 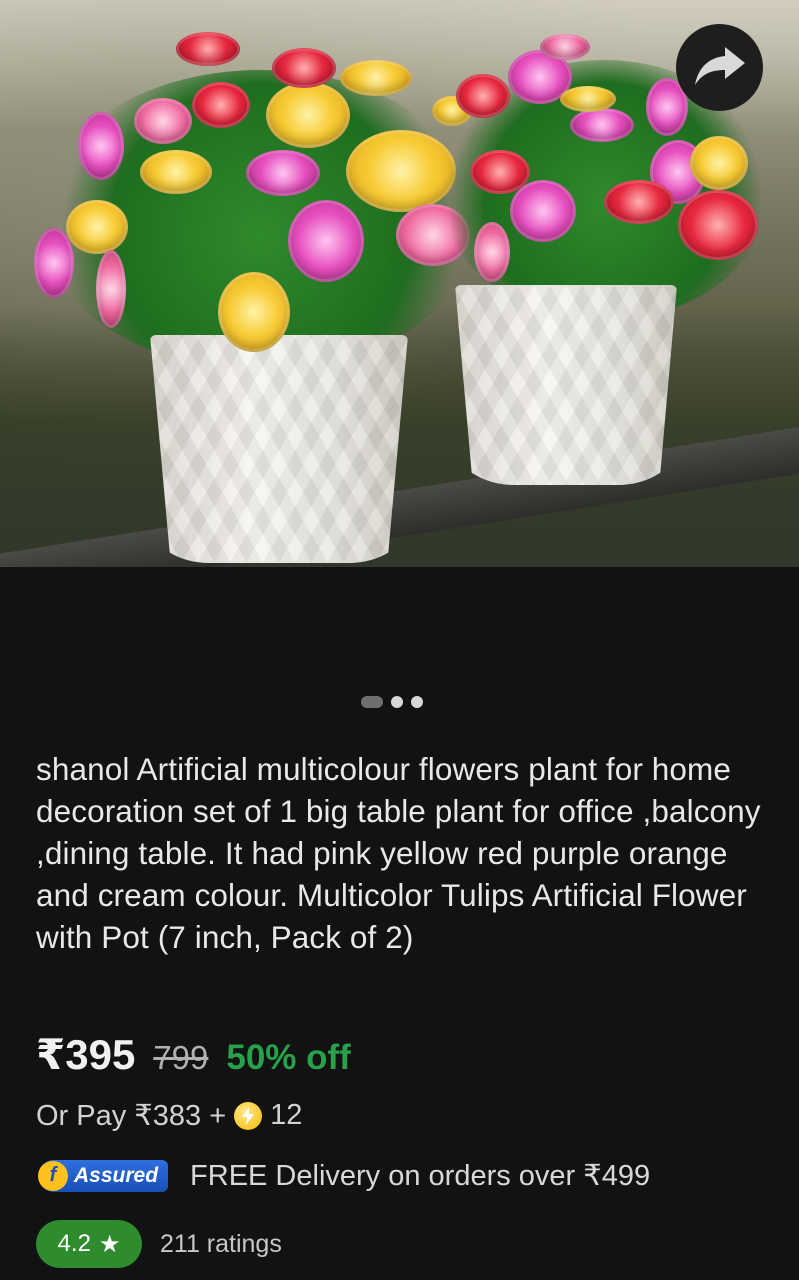 I want to click on price-row: ₹395 799 50% off, so click(x=193, y=1054).